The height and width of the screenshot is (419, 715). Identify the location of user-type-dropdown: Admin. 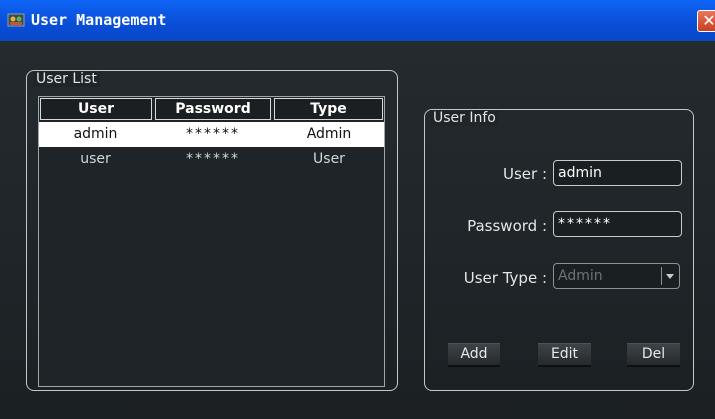
(616, 276).